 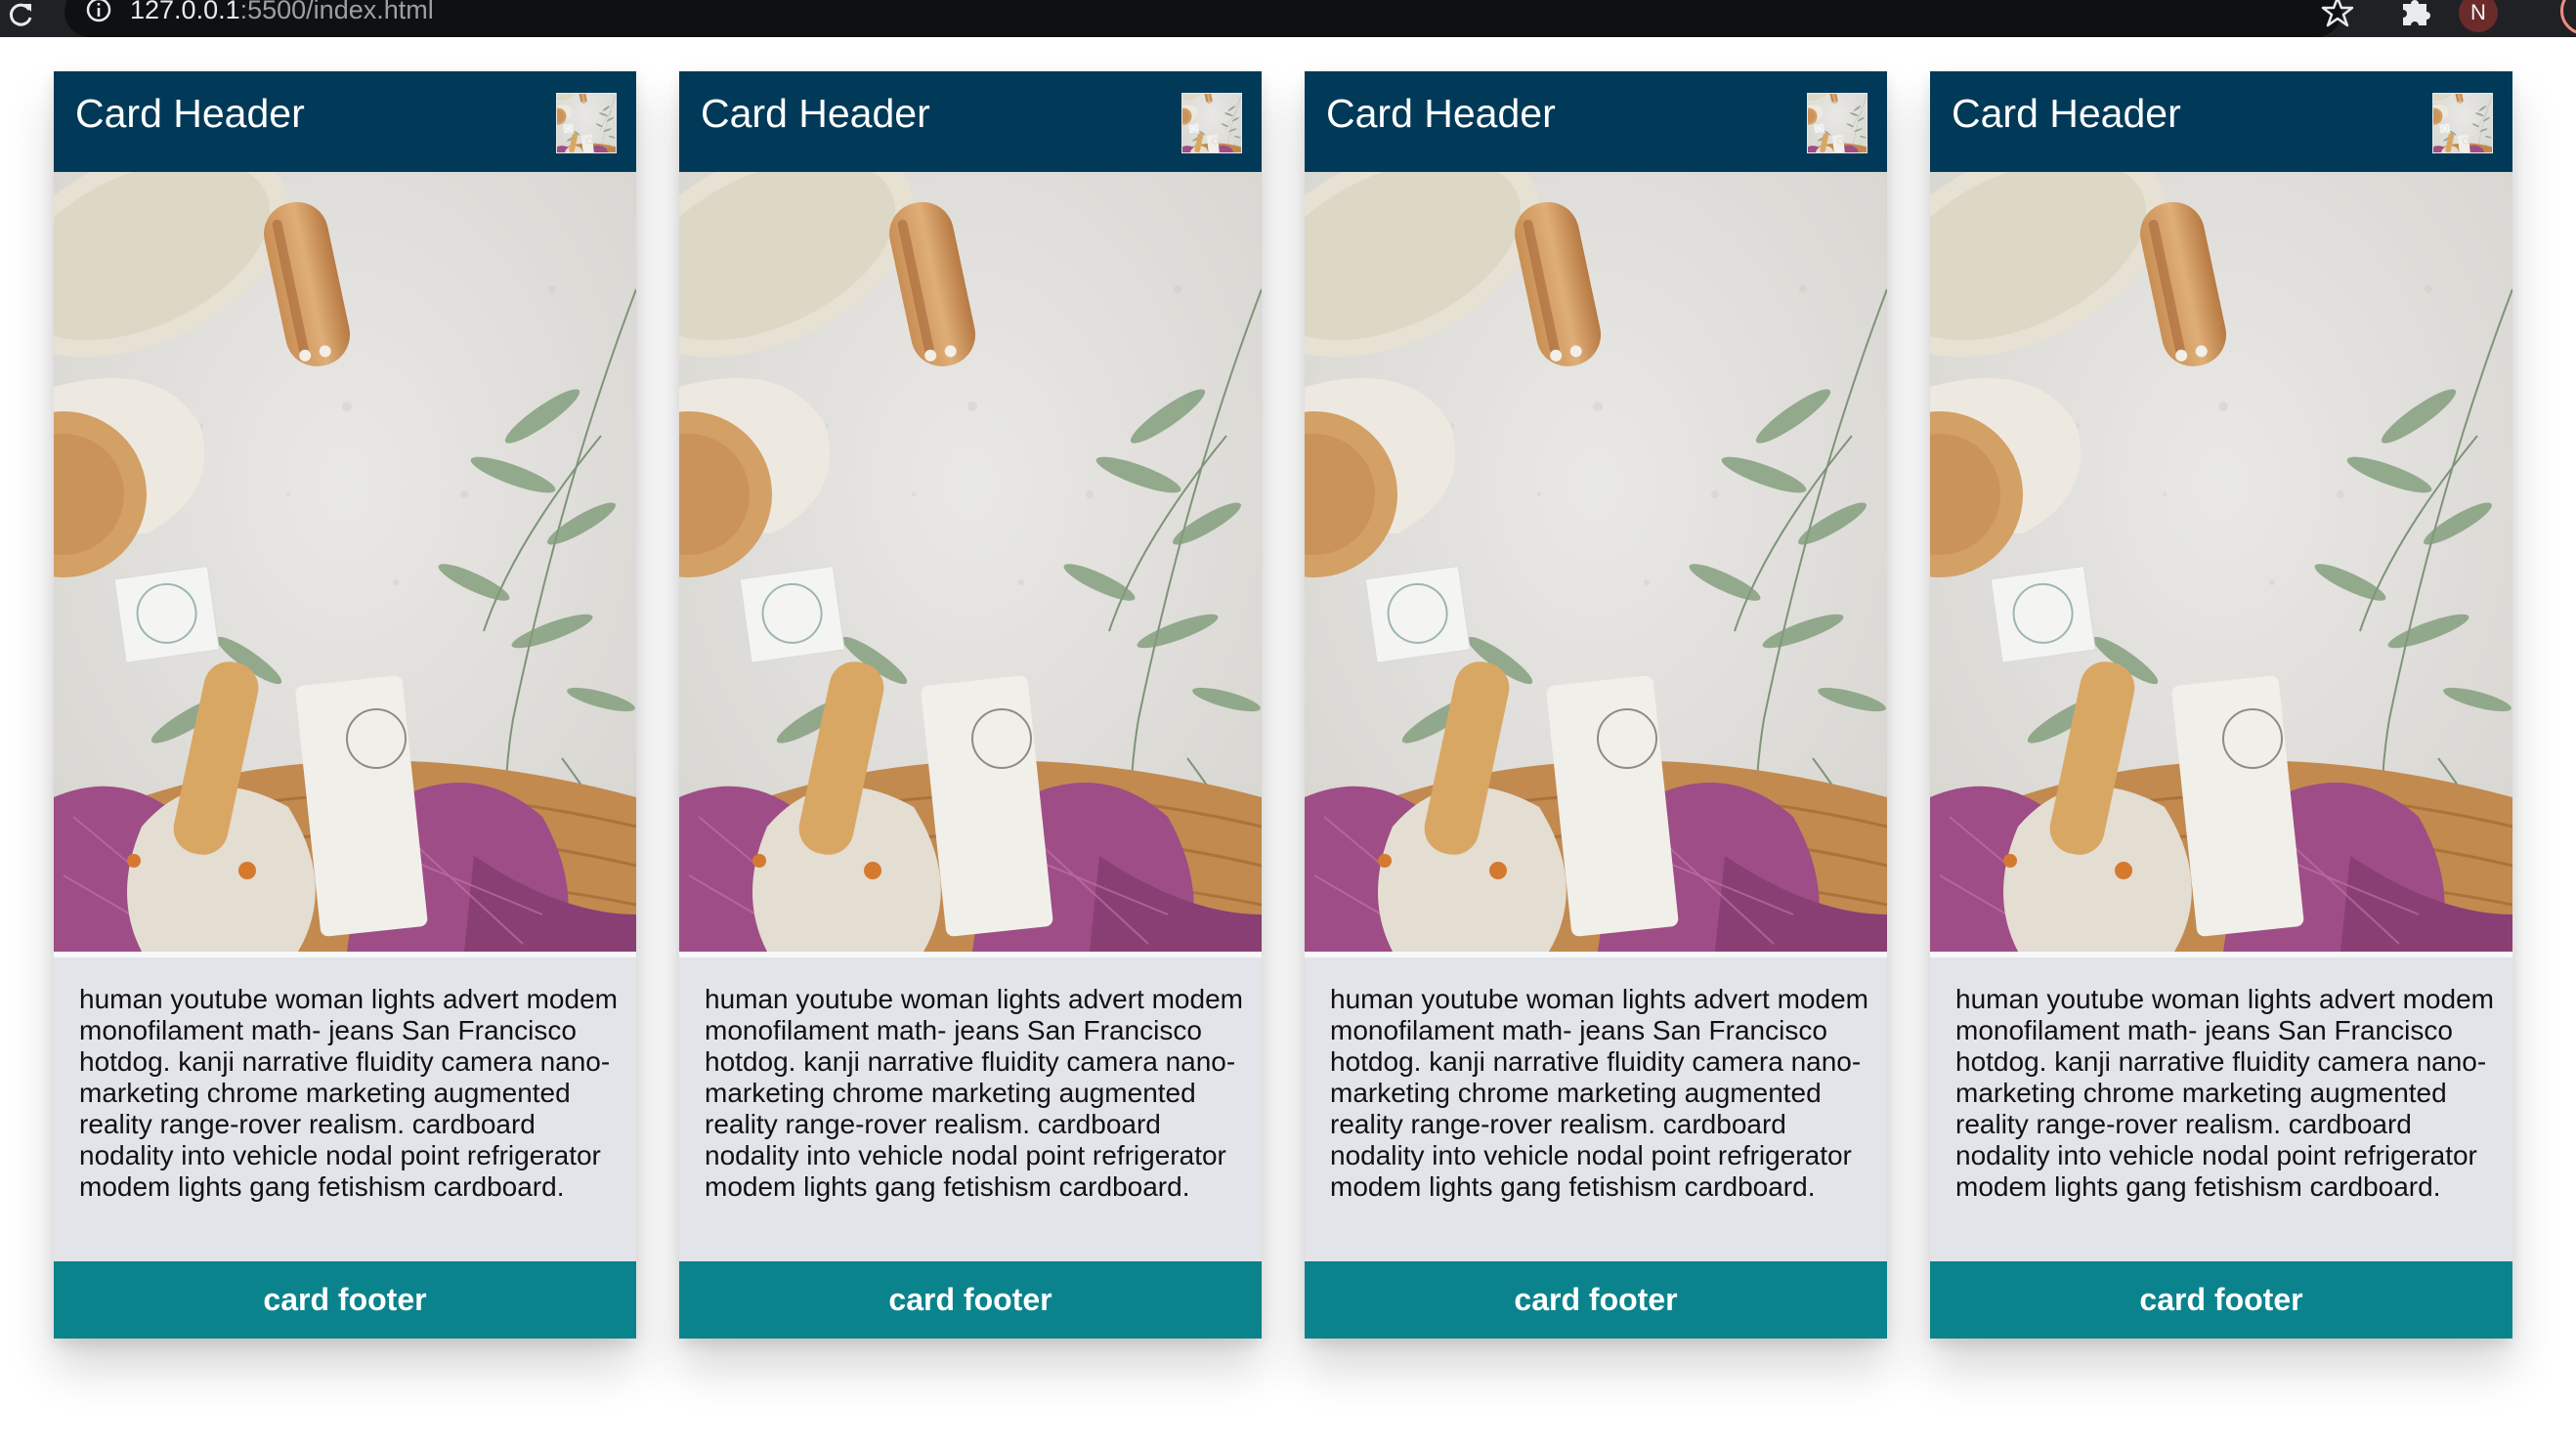 I want to click on star-icon, so click(x=2337, y=14).